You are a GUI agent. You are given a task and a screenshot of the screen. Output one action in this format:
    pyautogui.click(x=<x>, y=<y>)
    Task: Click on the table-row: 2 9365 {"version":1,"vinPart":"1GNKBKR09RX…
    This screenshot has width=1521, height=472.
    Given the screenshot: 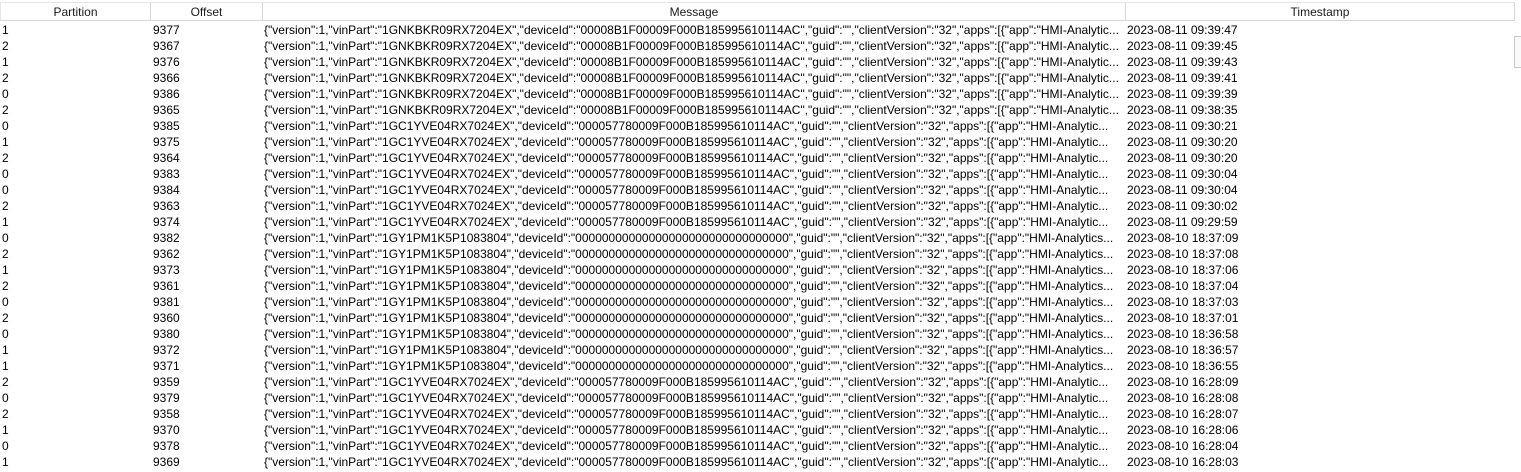 What is the action you would take?
    pyautogui.click(x=760, y=110)
    